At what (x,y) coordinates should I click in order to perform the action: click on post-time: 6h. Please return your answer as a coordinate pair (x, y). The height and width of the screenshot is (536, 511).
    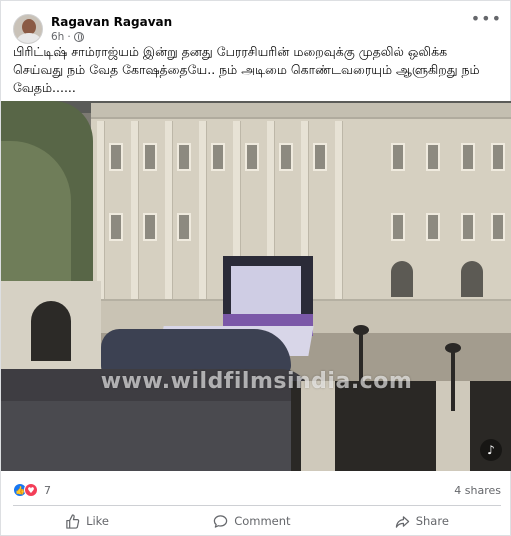
    Looking at the image, I should click on (57, 37).